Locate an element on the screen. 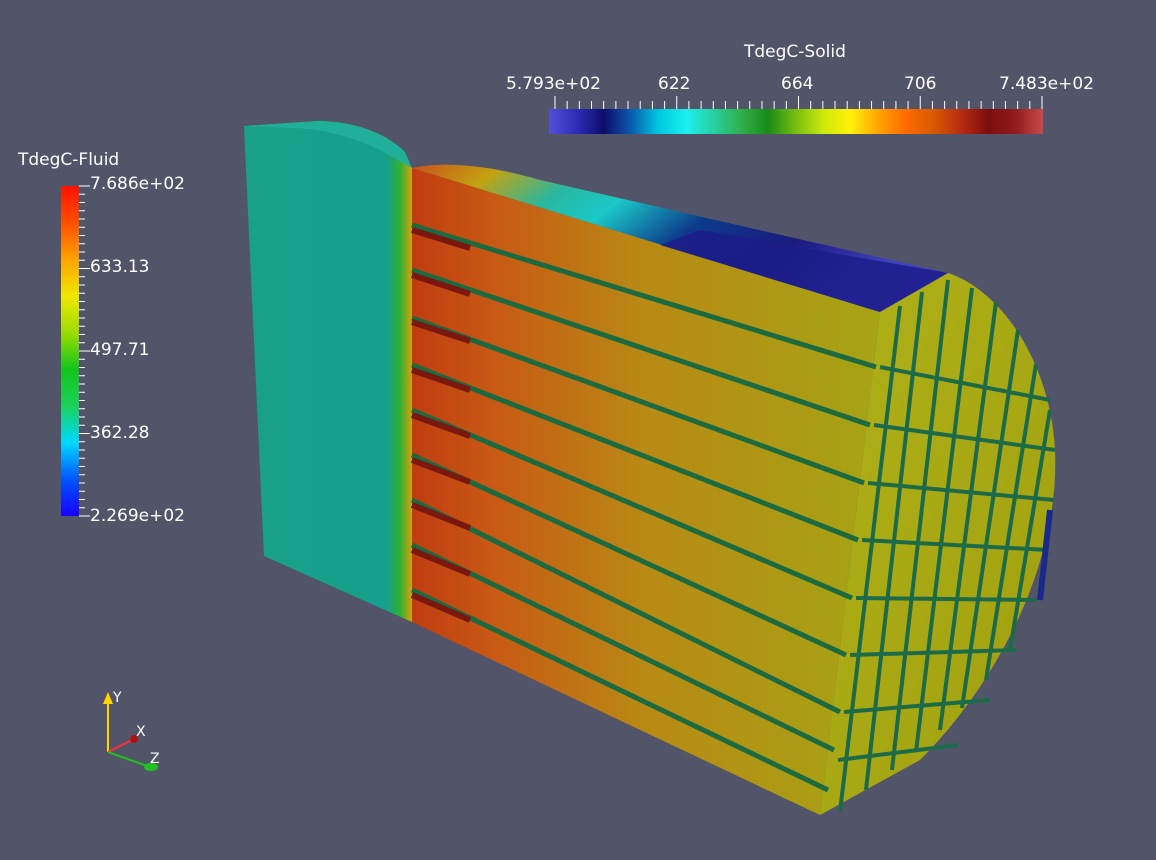 The height and width of the screenshot is (860, 1156). fluid-tick-label: 497.71 is located at coordinates (120, 350).